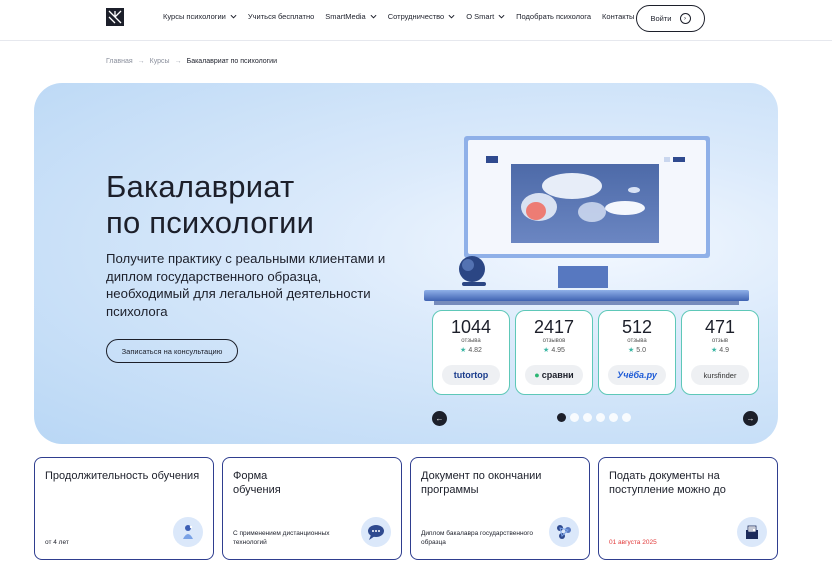  I want to click on nav-item-cooperation: Сотрудничество, so click(422, 16).